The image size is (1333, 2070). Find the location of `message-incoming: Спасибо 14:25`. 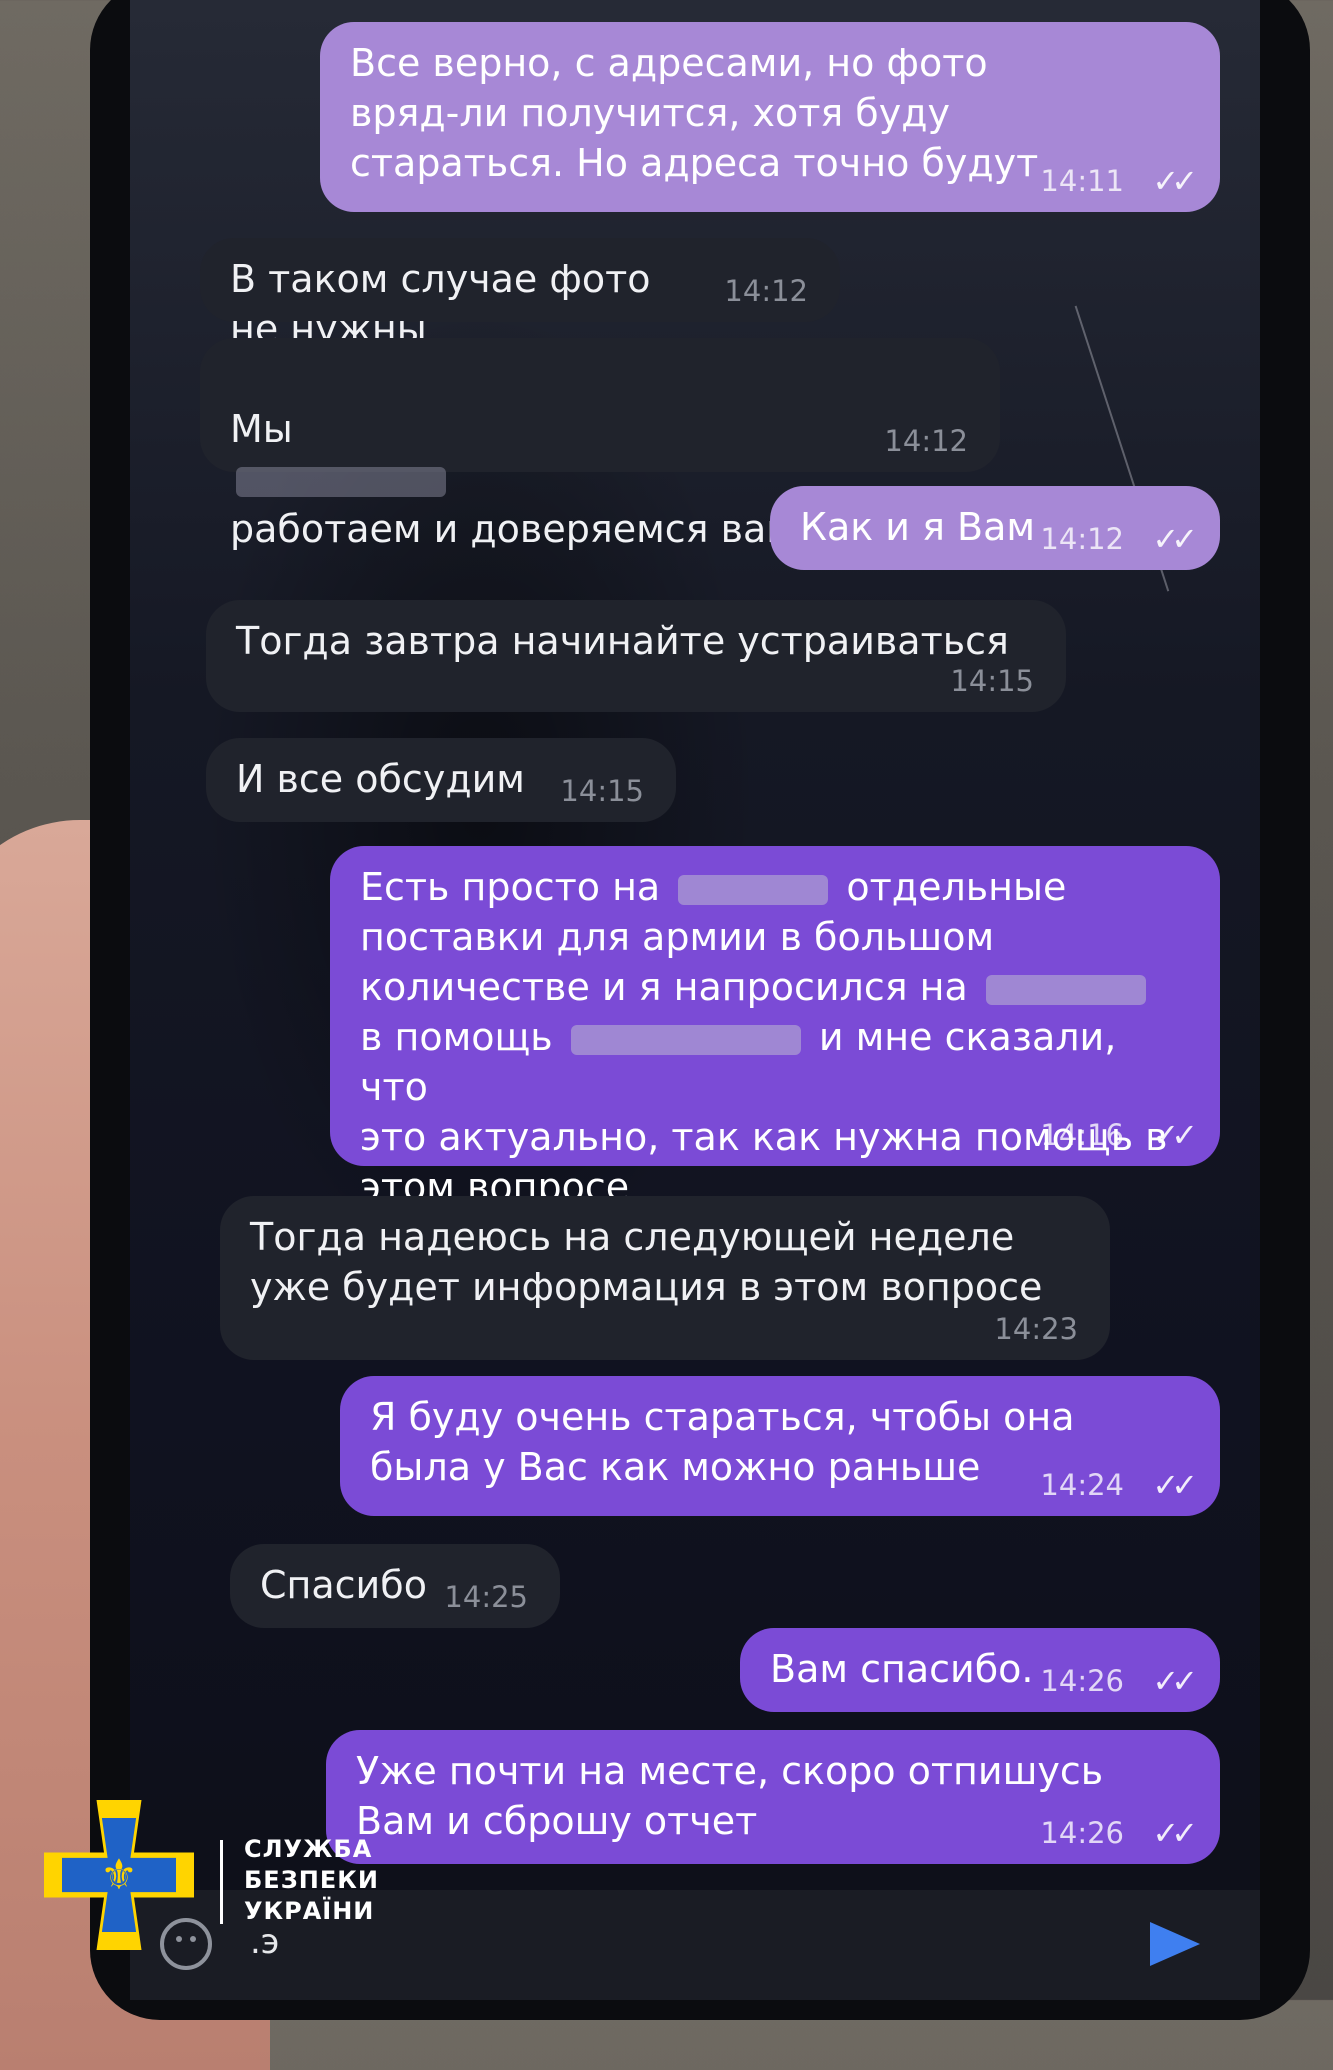

message-incoming: Спасибо 14:25 is located at coordinates (395, 1586).